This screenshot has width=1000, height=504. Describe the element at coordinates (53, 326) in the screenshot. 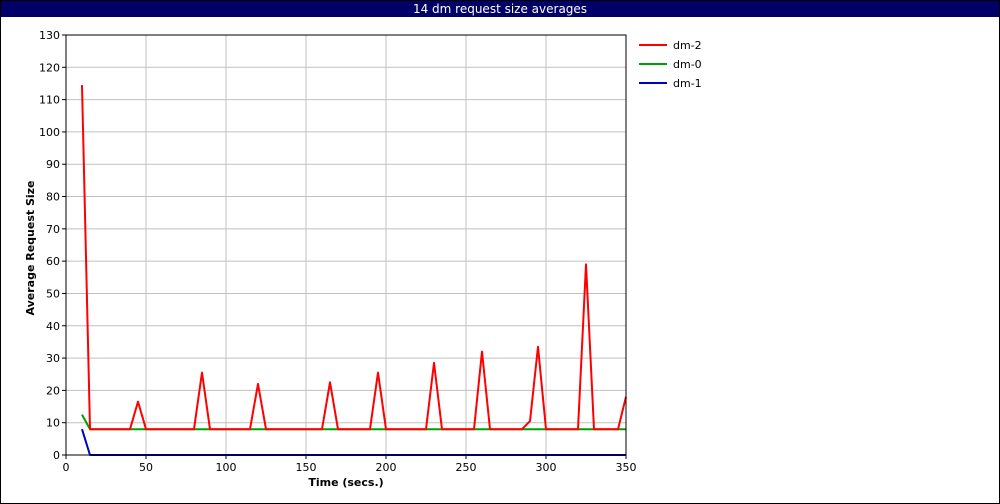

I see `y-tick-label: 40` at that location.